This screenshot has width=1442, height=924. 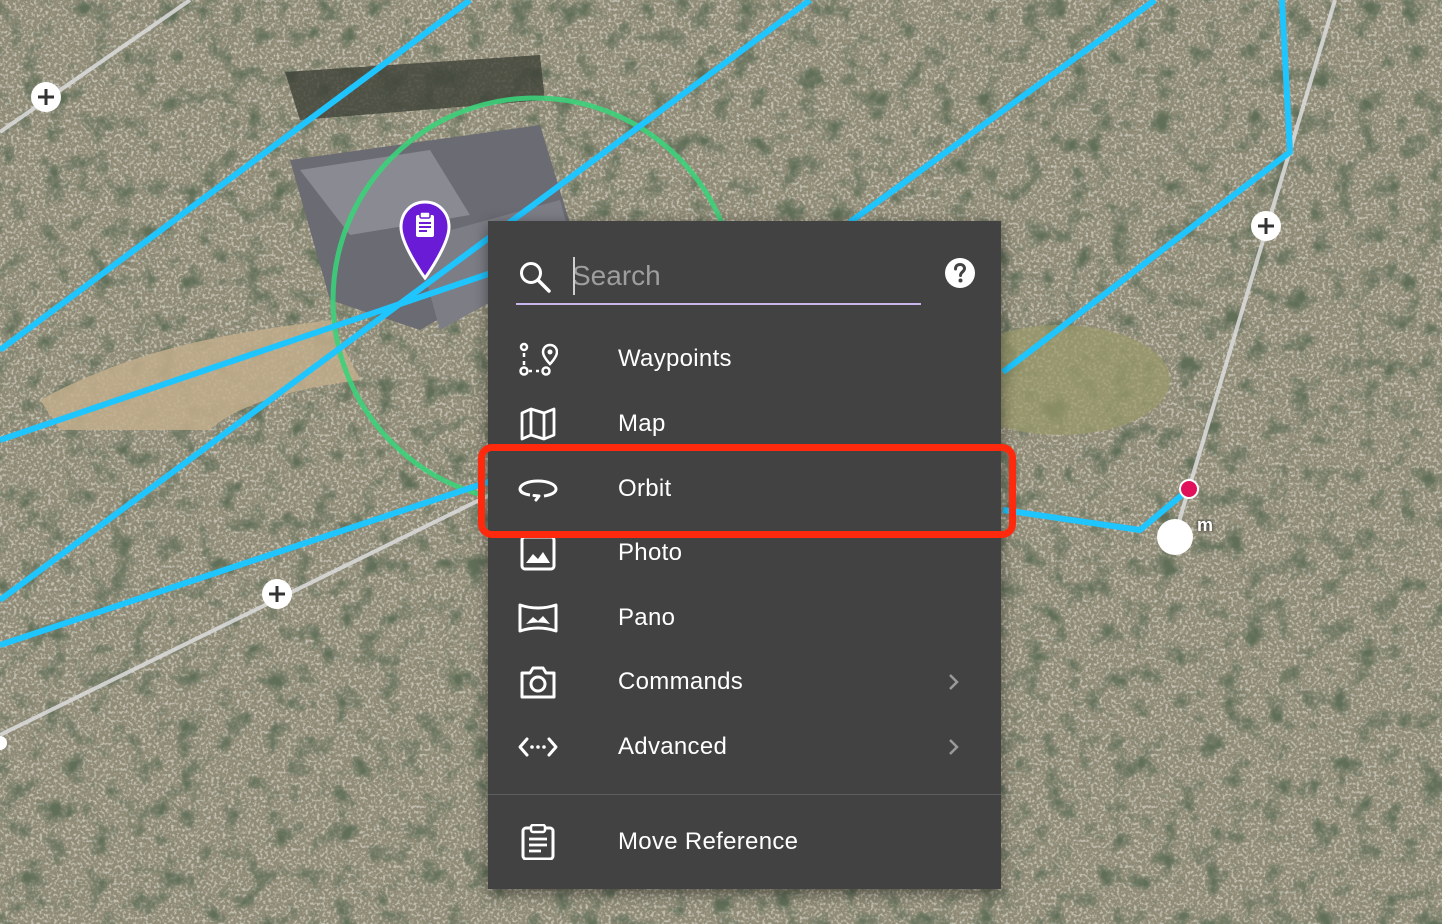 I want to click on menu-item-label: Pano, so click(x=647, y=617).